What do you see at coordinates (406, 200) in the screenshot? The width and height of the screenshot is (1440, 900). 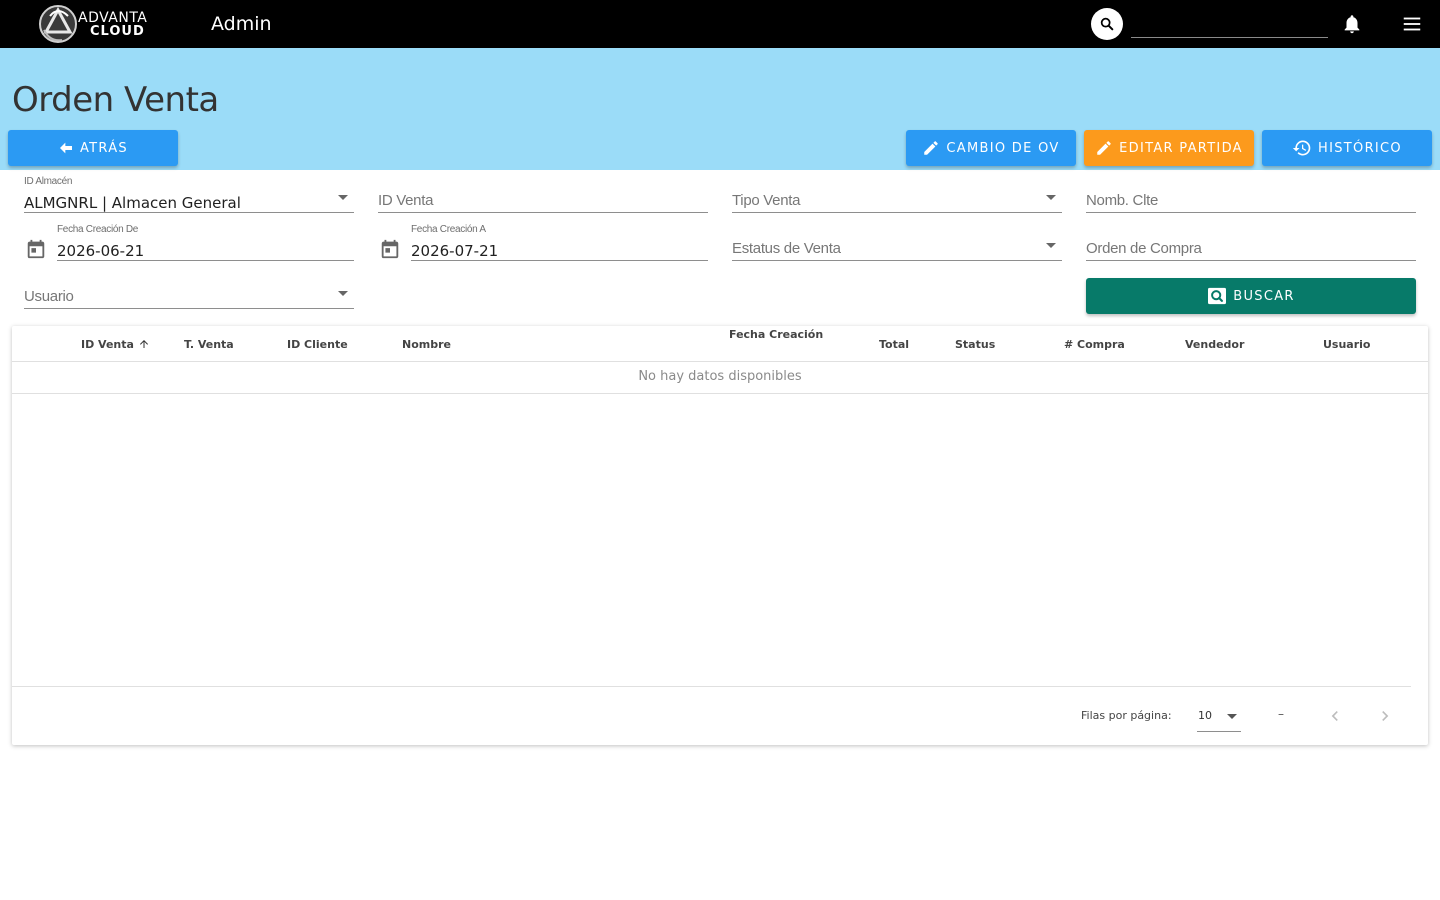 I see `id-venta-placeholder: ID Venta` at bounding box center [406, 200].